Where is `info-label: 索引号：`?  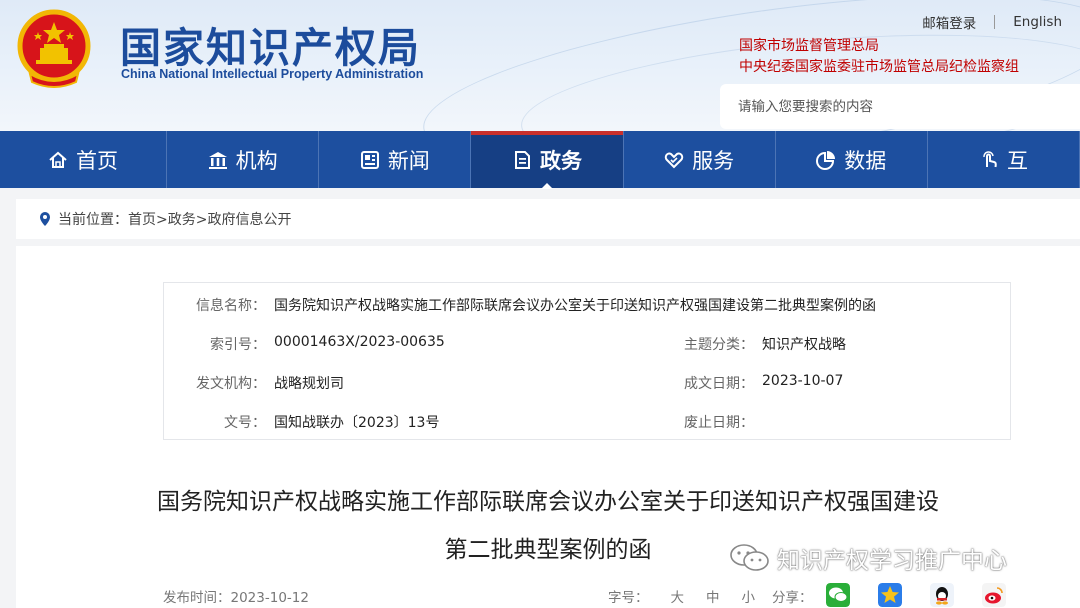 info-label: 索引号： is located at coordinates (238, 345).